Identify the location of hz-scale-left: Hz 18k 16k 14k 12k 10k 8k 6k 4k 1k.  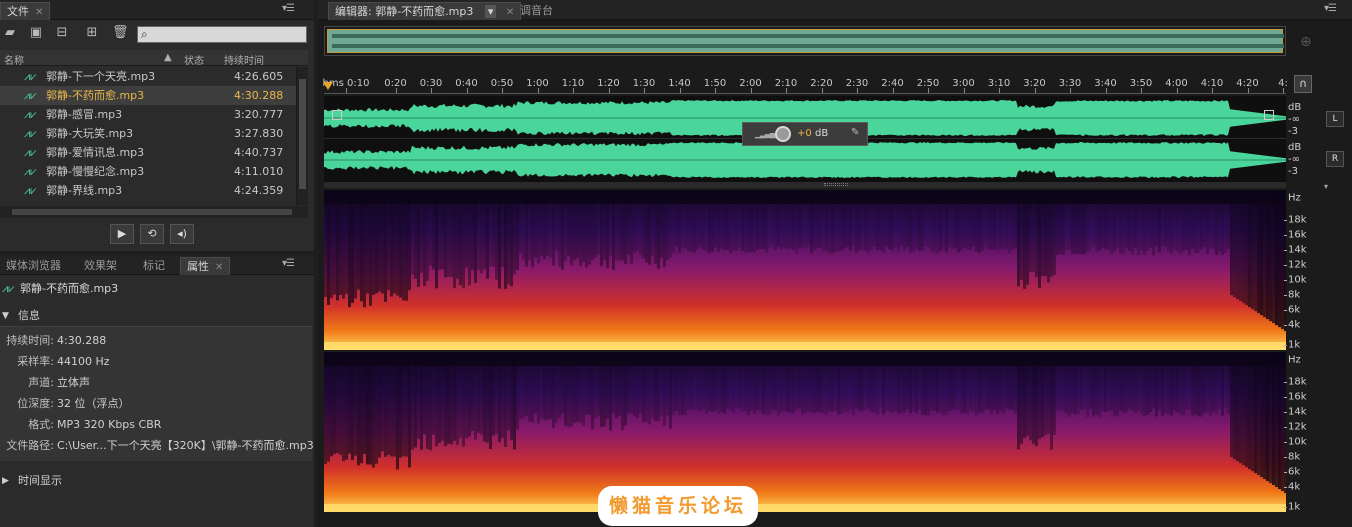
(1306, 270).